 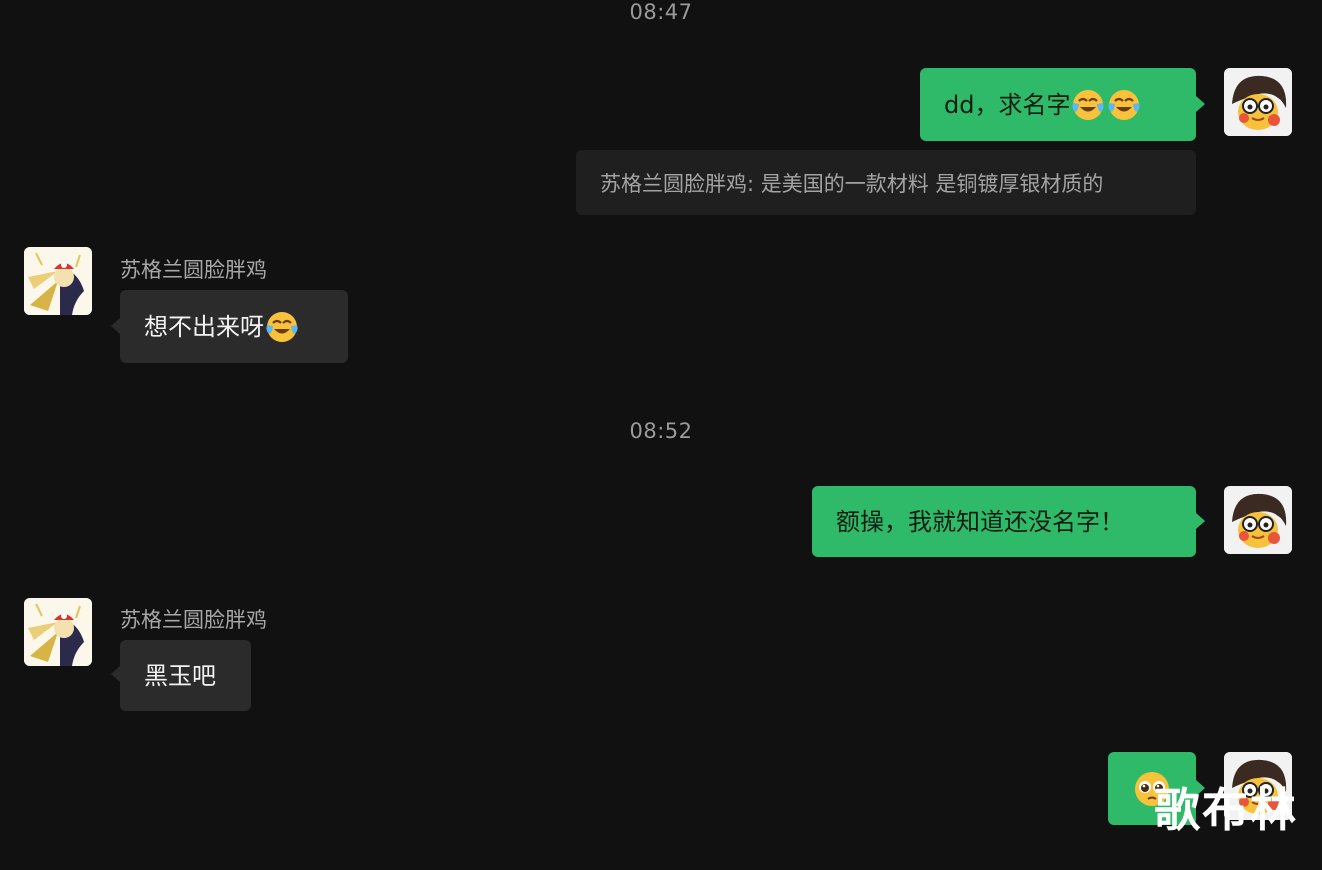 I want to click on timestamp: 08:47, so click(x=661, y=12).